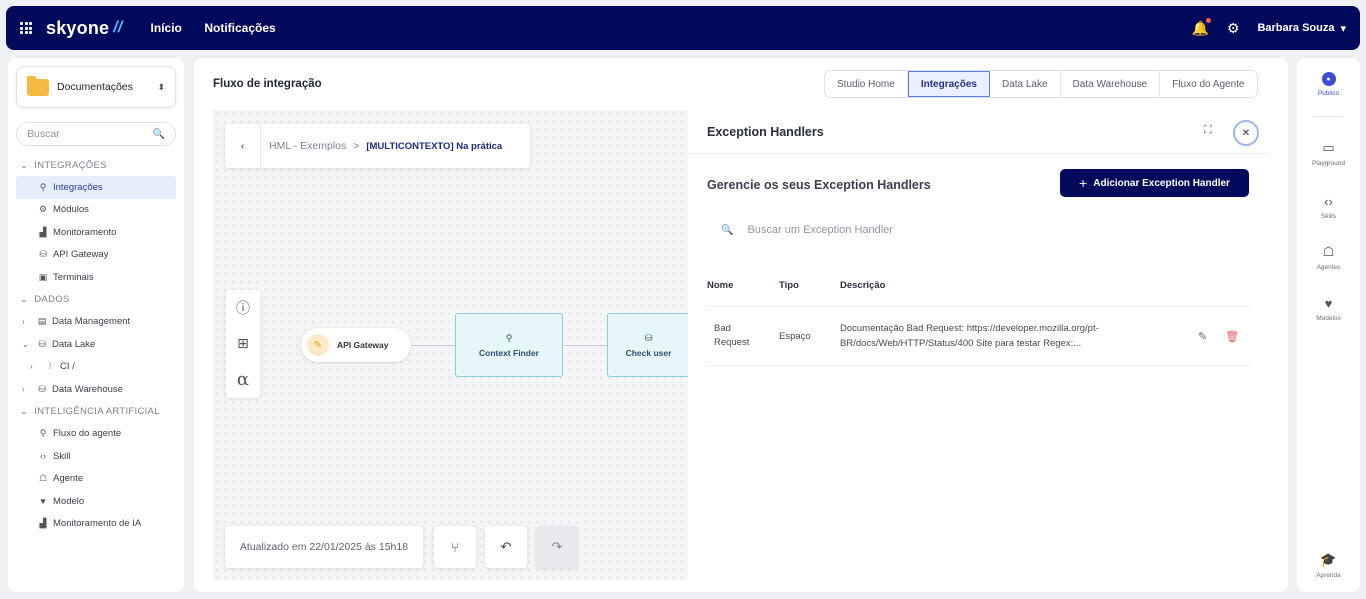 Image resolution: width=1366 pixels, height=599 pixels. Describe the element at coordinates (324, 547) in the screenshot. I see `last-updated-status: Atualizado em 22/01/2025 às 15h18` at that location.